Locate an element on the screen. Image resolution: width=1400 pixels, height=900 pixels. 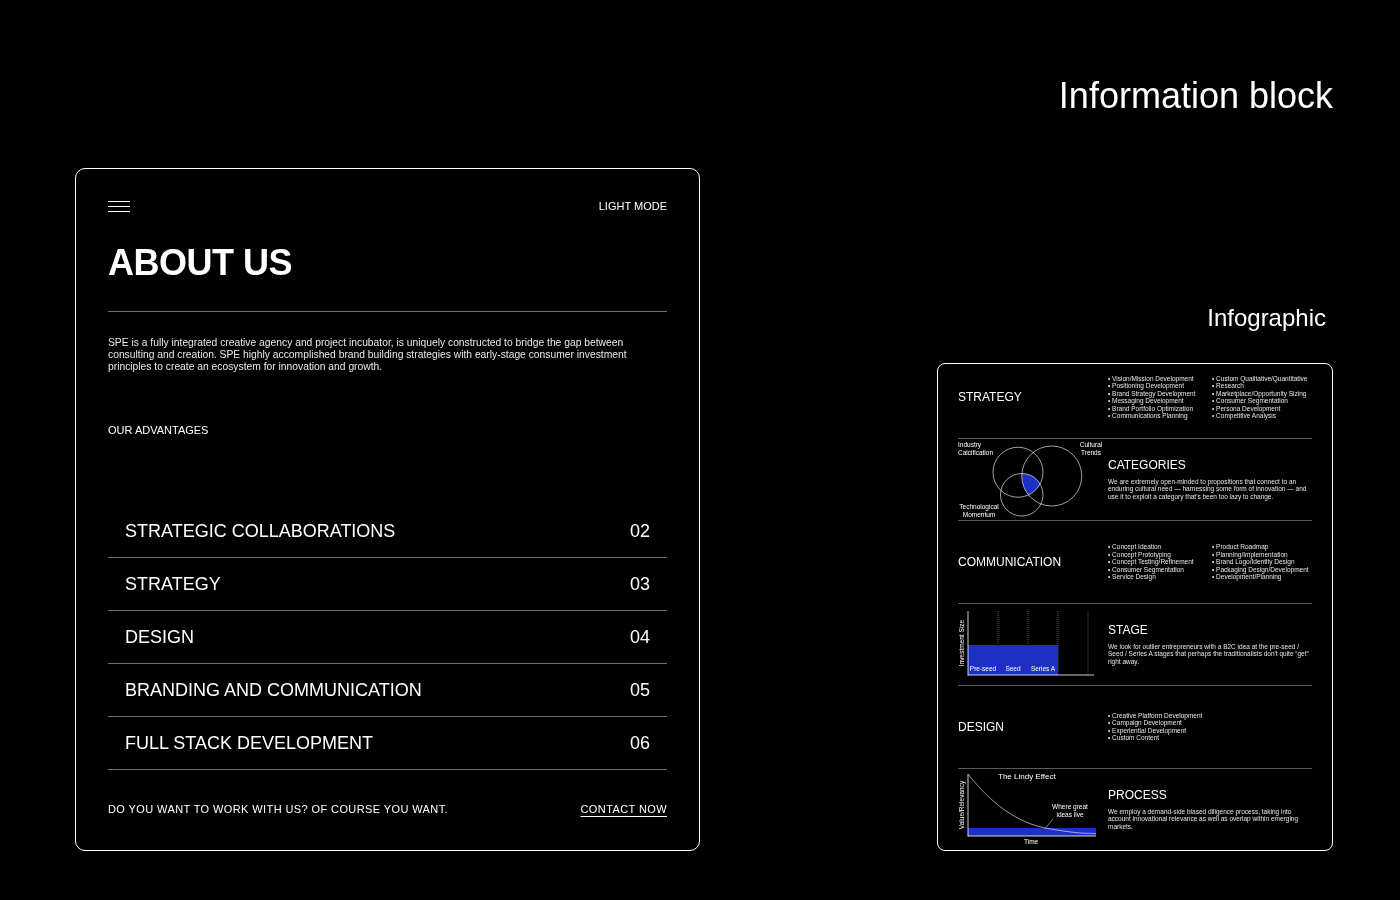
page-title: ABOUT US is located at coordinates (200, 263).